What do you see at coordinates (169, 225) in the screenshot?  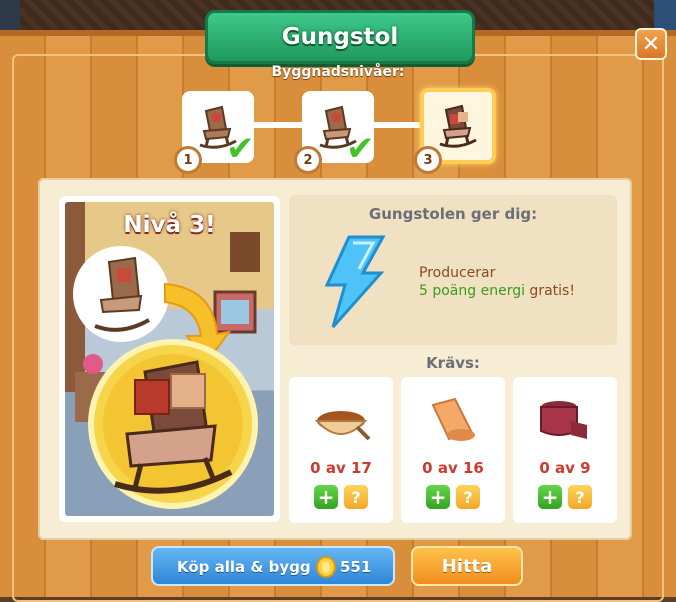 I see `preview-level-title: Nivå 3!` at bounding box center [169, 225].